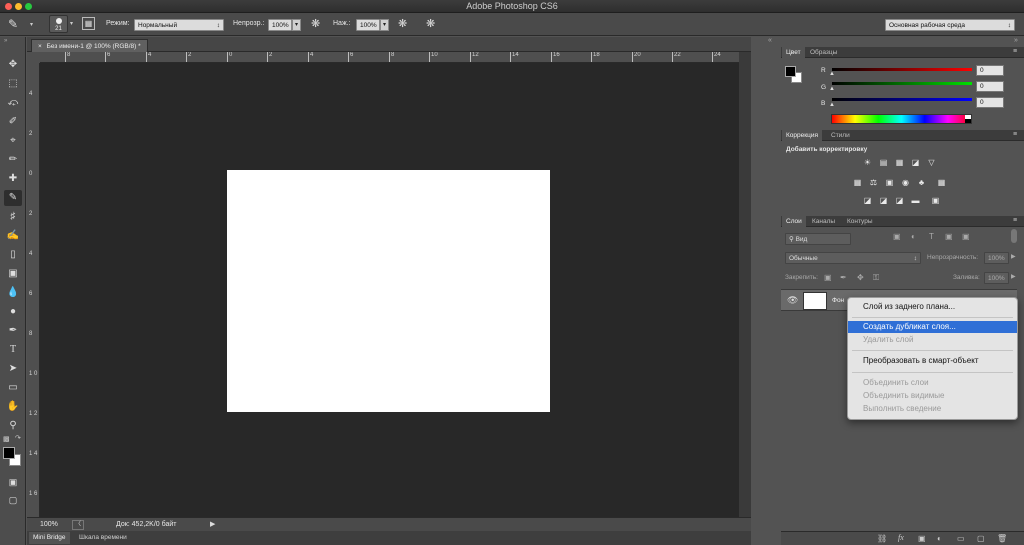 Image resolution: width=1024 pixels, height=545 pixels. What do you see at coordinates (889, 183) in the screenshot?
I see `black-white-icon: ▣` at bounding box center [889, 183].